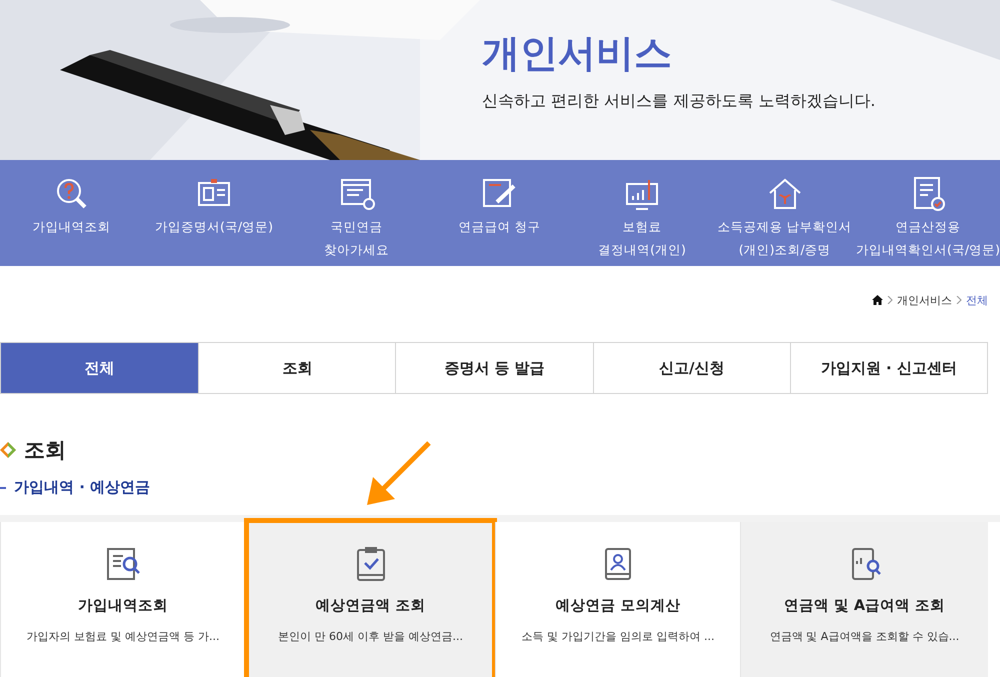  I want to click on document-search-icon, so click(123, 564).